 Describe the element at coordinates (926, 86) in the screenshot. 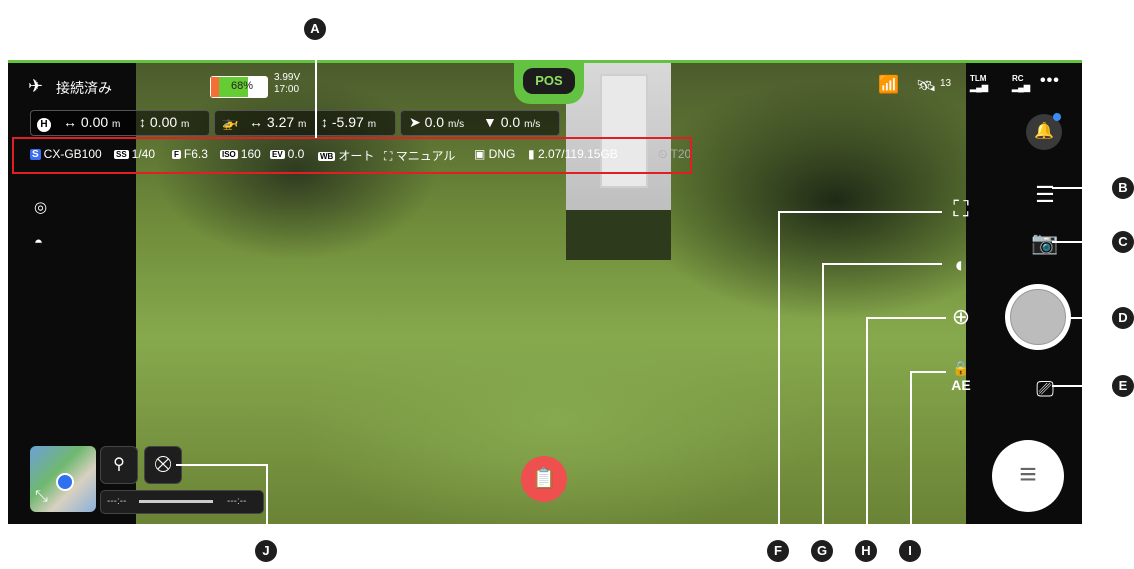

I see `satellite-icon: 🛰` at that location.